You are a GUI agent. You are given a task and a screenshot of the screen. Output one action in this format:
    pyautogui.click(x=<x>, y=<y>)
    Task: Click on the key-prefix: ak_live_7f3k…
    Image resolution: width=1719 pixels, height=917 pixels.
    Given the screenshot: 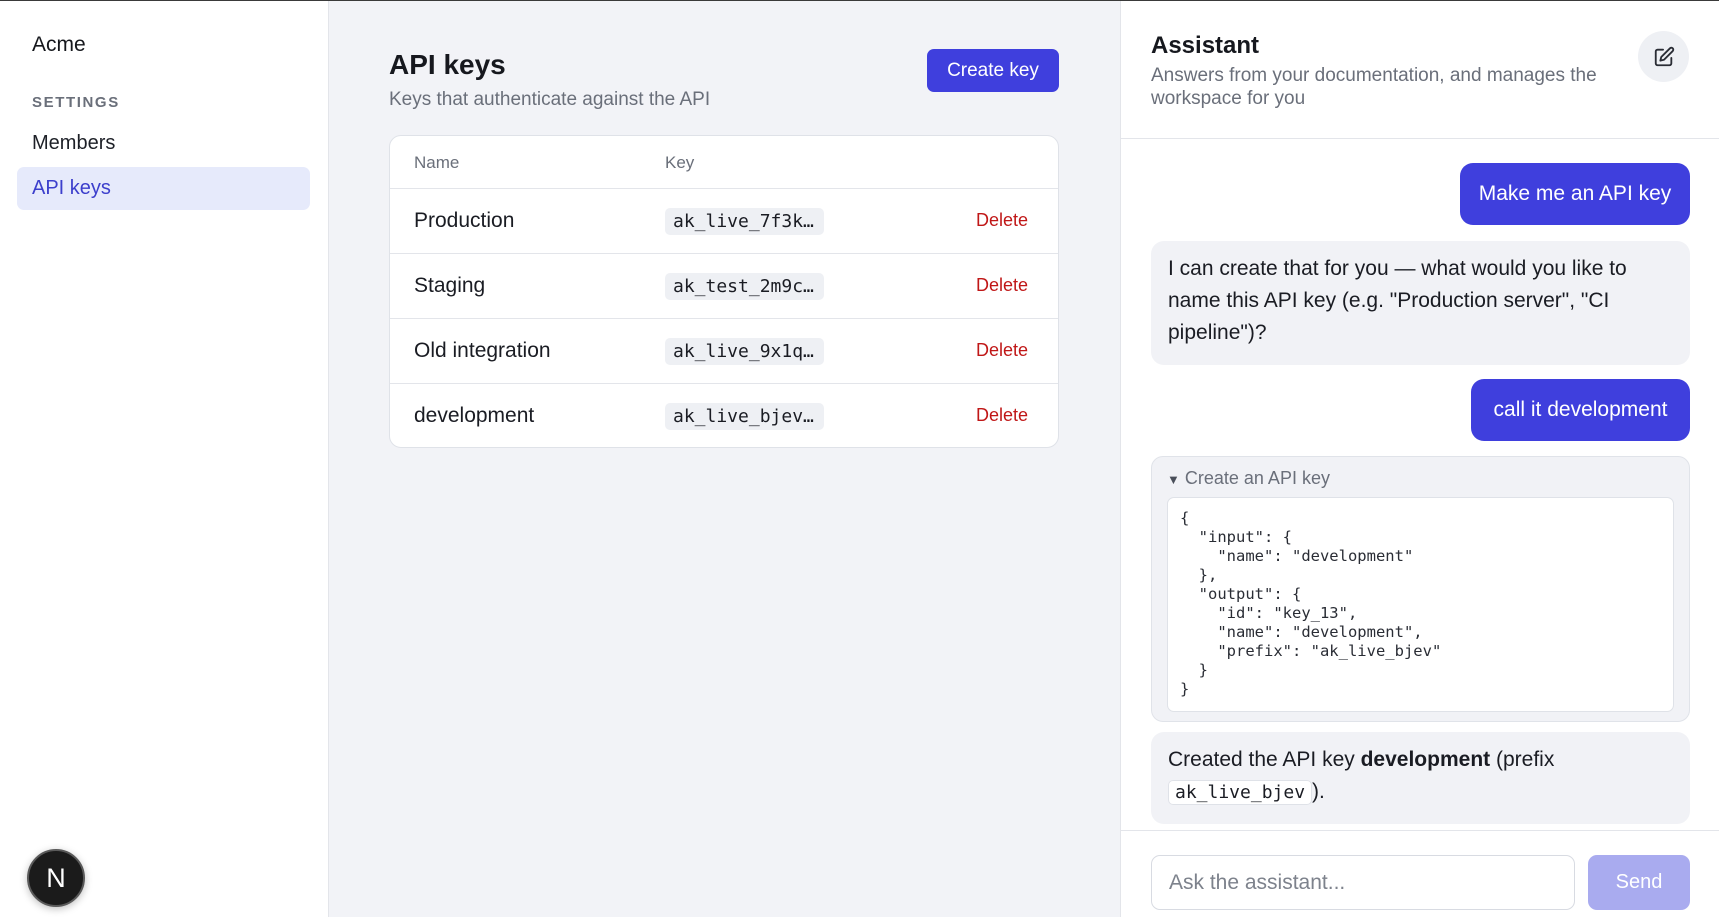 What is the action you would take?
    pyautogui.click(x=744, y=221)
    